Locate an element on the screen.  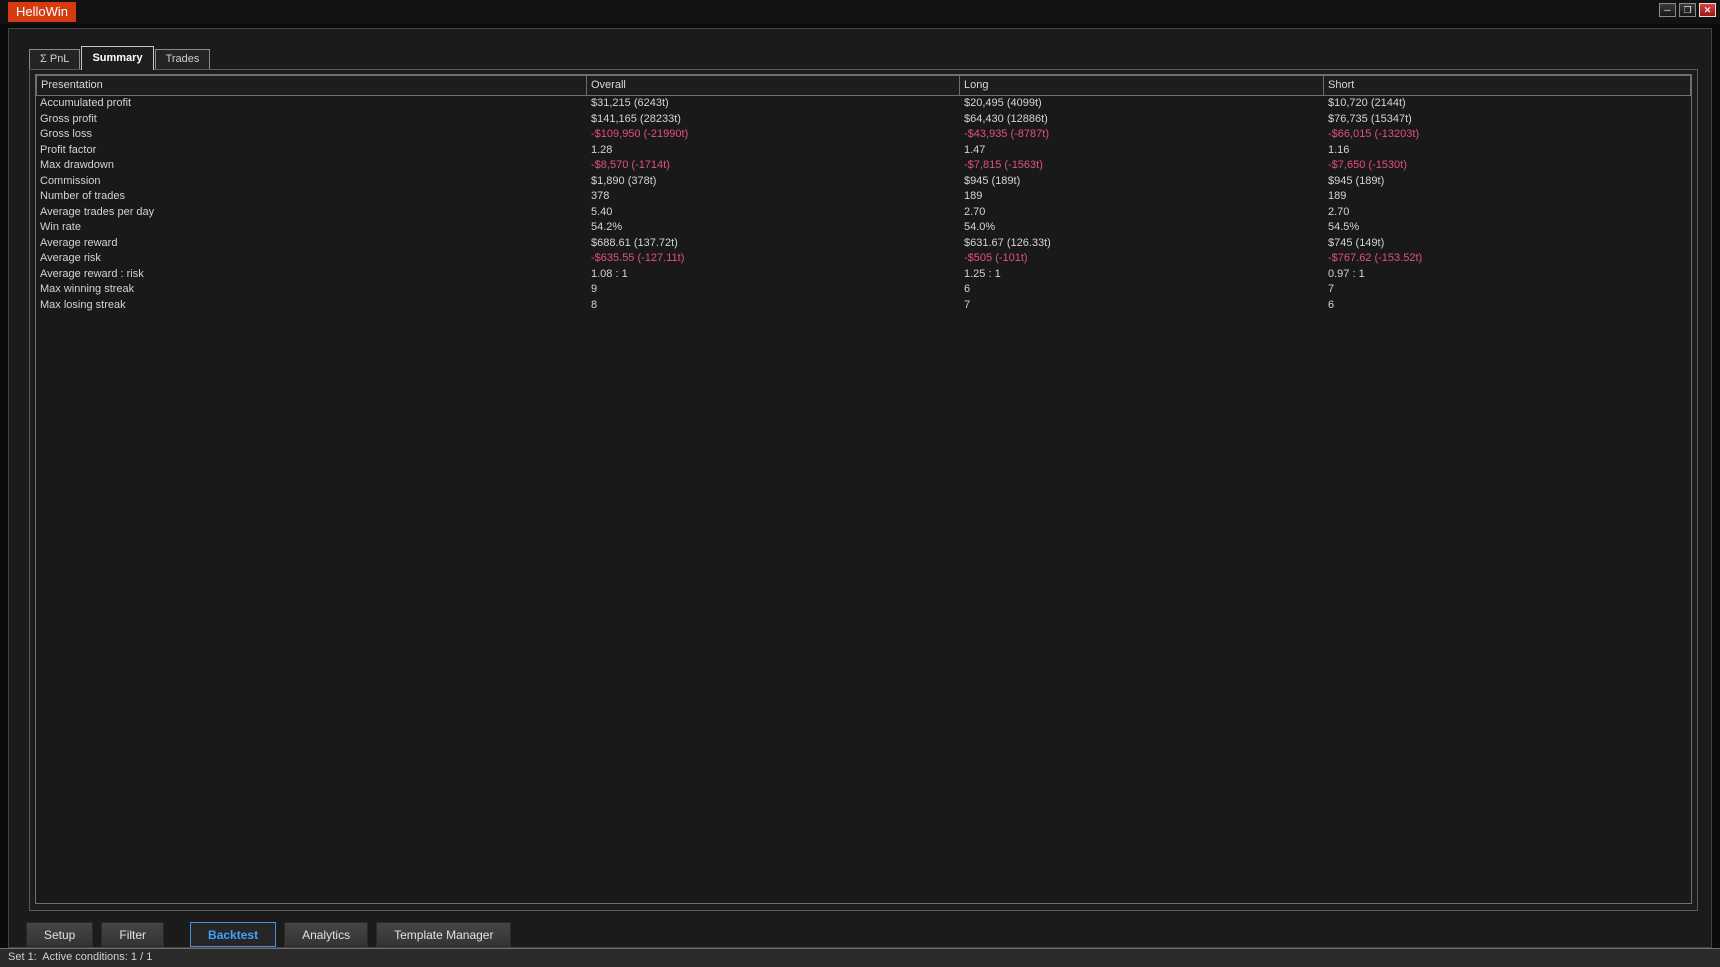
row-label: Average reward is located at coordinates (79, 242).